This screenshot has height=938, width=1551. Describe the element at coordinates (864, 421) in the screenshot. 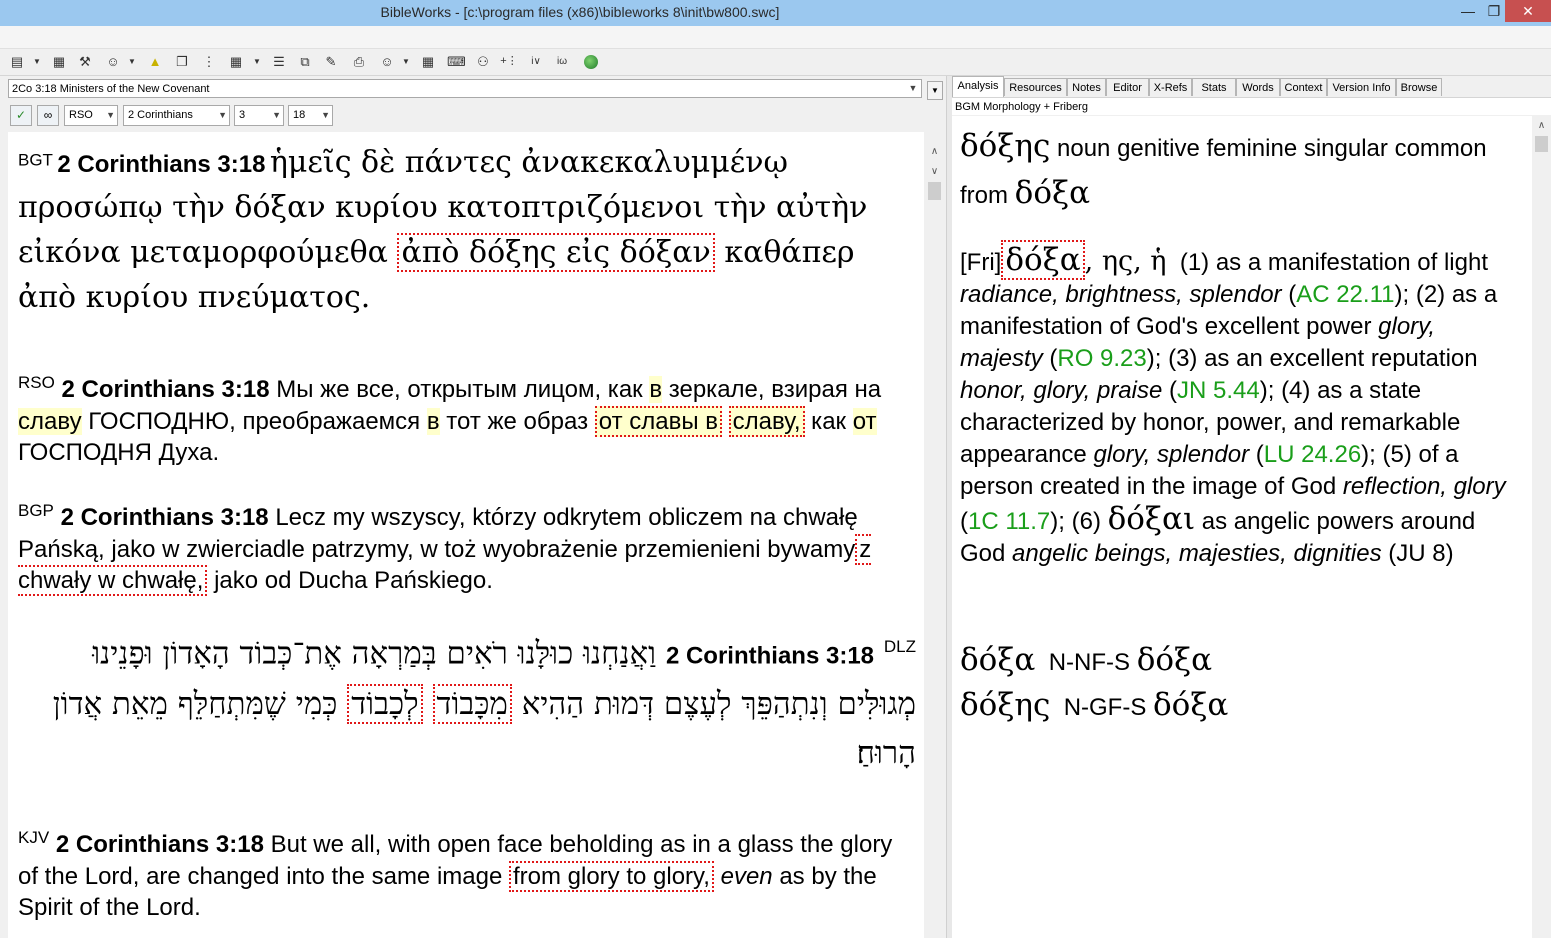

I see `match-word: от` at that location.